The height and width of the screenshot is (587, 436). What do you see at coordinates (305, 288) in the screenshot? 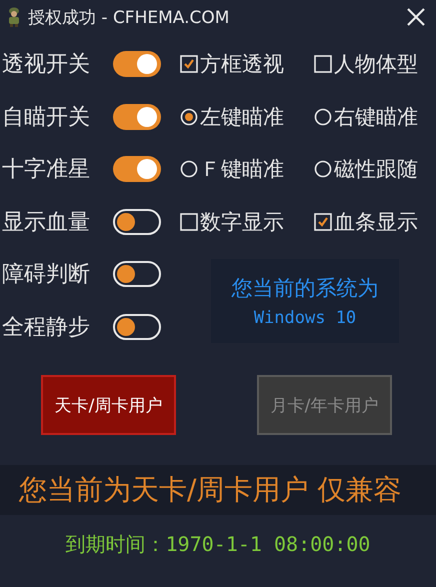
I see `system-info-text: 您当前的系统为` at bounding box center [305, 288].